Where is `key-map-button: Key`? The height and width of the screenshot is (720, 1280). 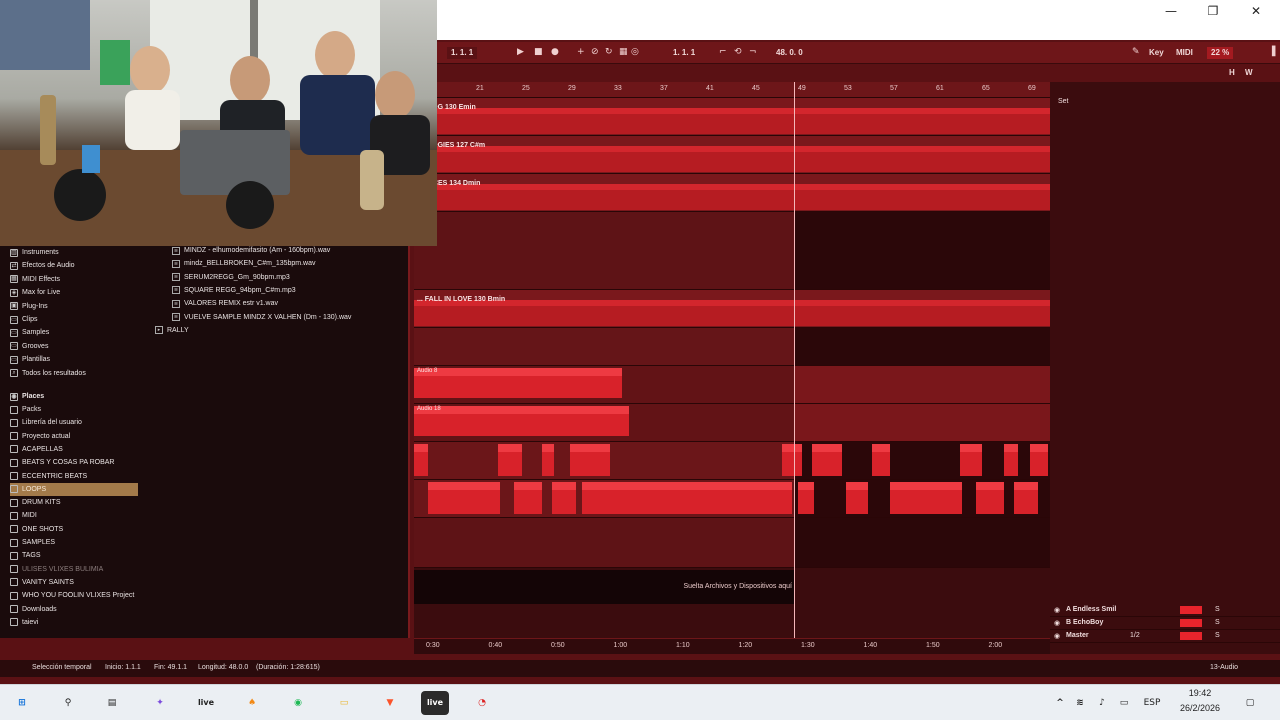 key-map-button: Key is located at coordinates (1156, 53).